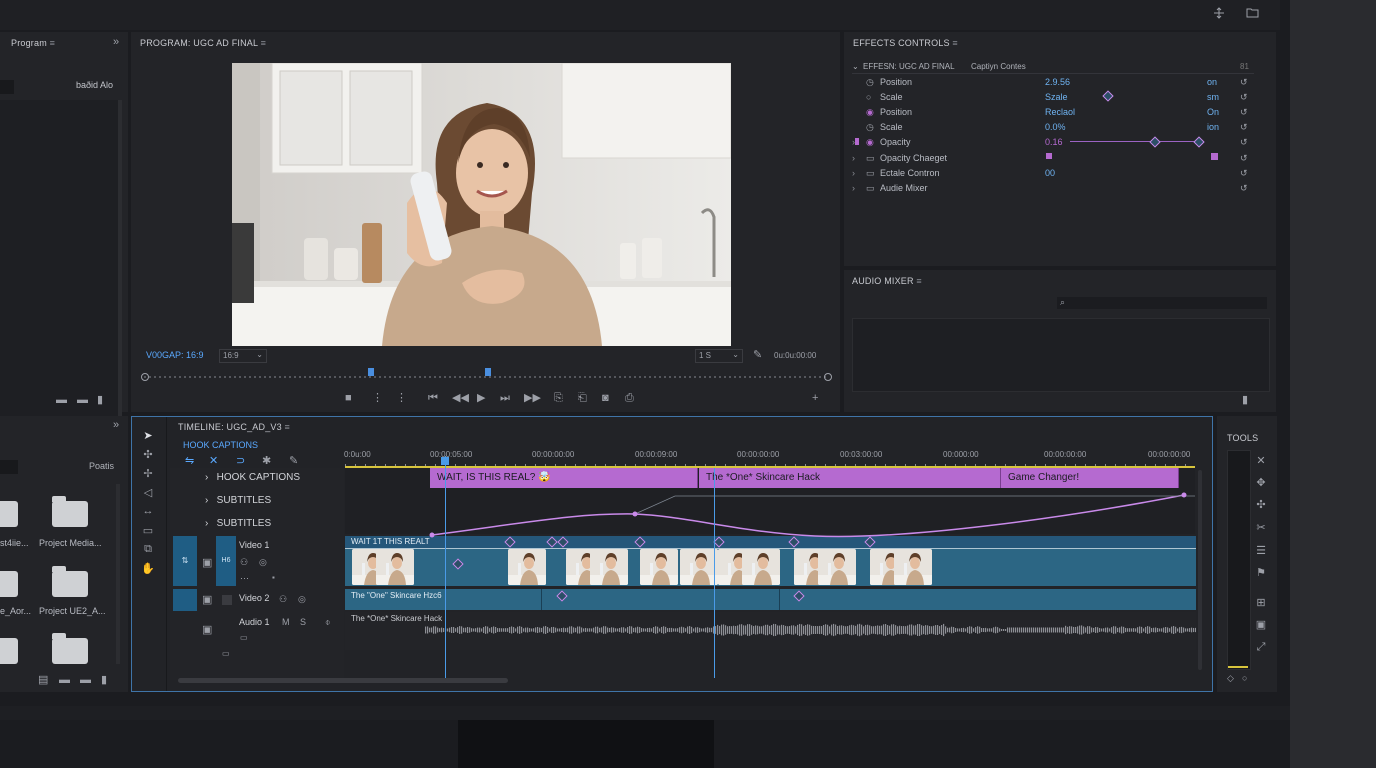  I want to click on camera-icon: ◙, so click(605, 398).